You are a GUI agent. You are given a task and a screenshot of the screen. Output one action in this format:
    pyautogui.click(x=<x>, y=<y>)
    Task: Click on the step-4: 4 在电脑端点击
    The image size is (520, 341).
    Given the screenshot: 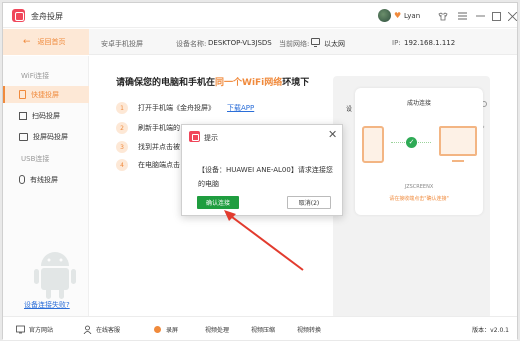 What is the action you would take?
    pyautogui.click(x=148, y=165)
    